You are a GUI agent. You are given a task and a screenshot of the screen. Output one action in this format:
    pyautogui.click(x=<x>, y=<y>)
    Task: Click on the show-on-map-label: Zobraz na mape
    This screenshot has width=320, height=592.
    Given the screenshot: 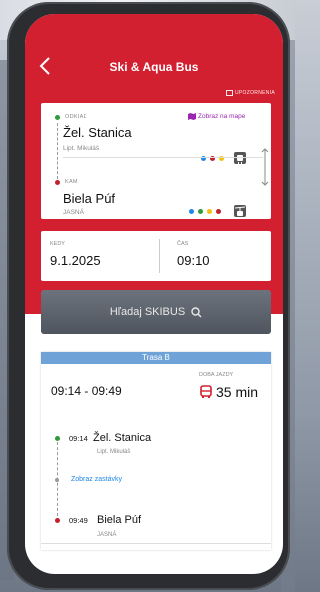 What is the action you would take?
    pyautogui.click(x=222, y=116)
    